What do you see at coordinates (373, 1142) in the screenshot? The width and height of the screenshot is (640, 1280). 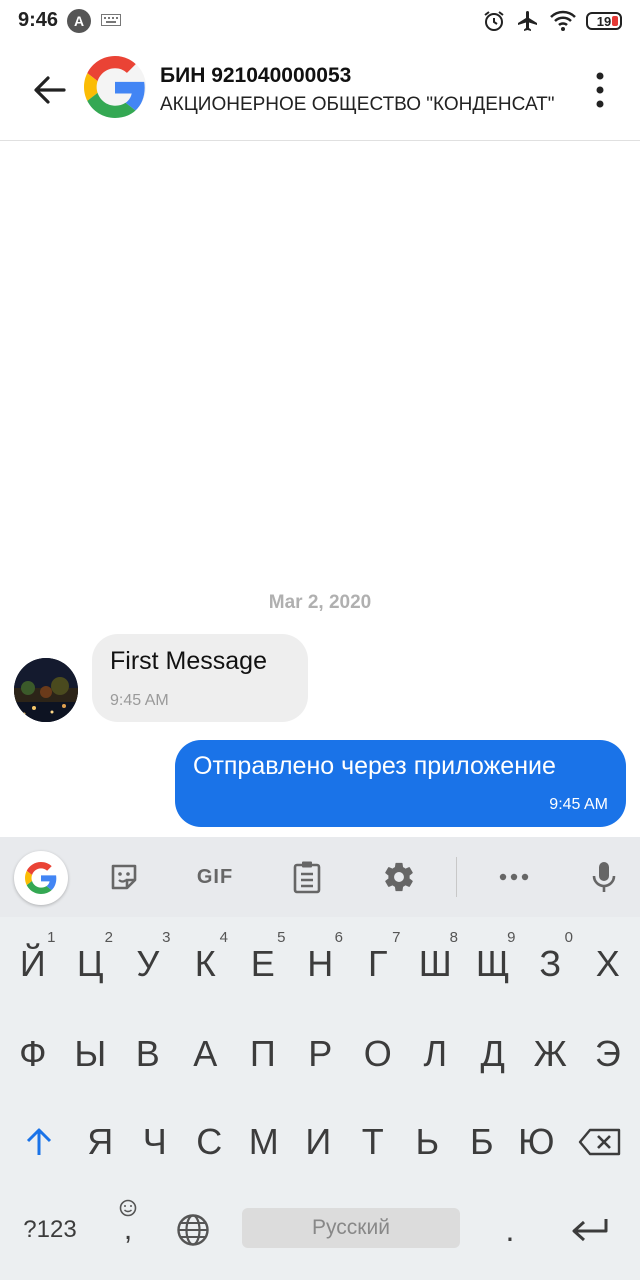 I see `key-Т: Т` at bounding box center [373, 1142].